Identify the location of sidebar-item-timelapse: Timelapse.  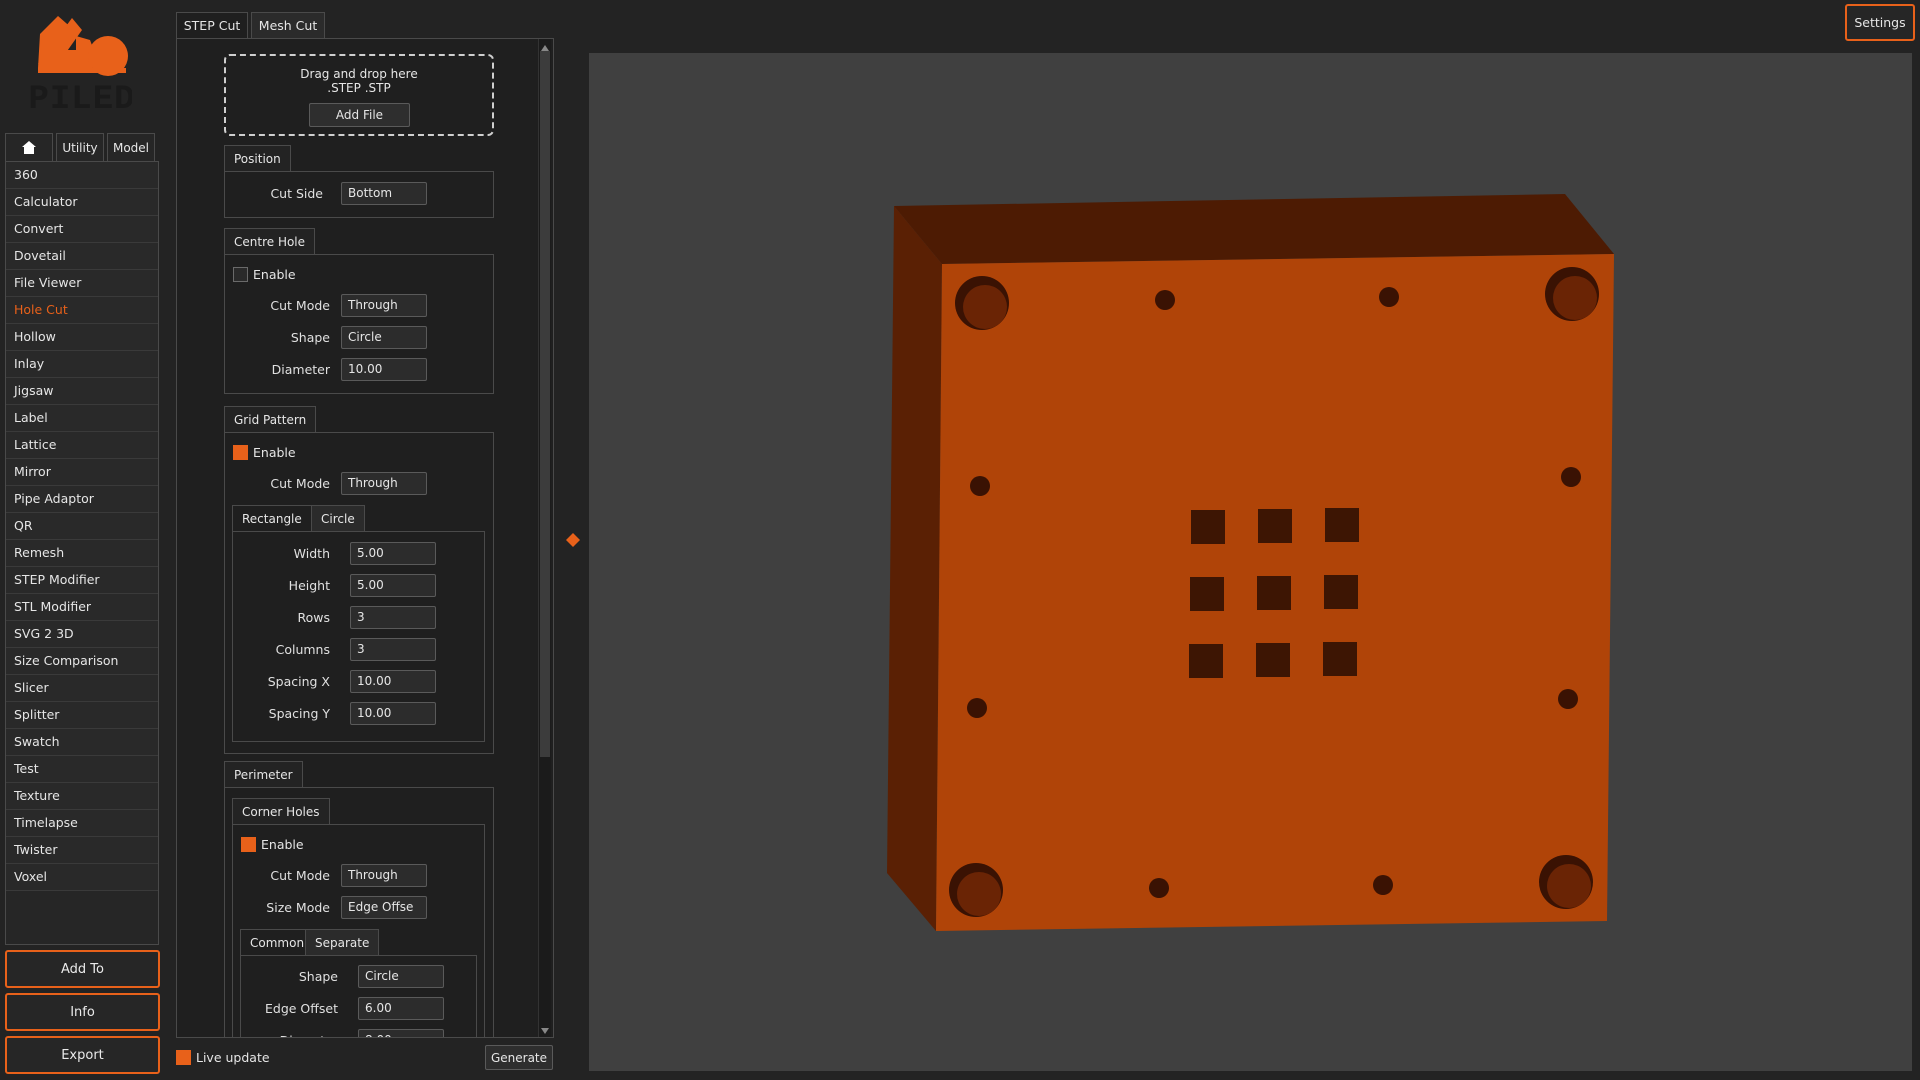
(82, 823).